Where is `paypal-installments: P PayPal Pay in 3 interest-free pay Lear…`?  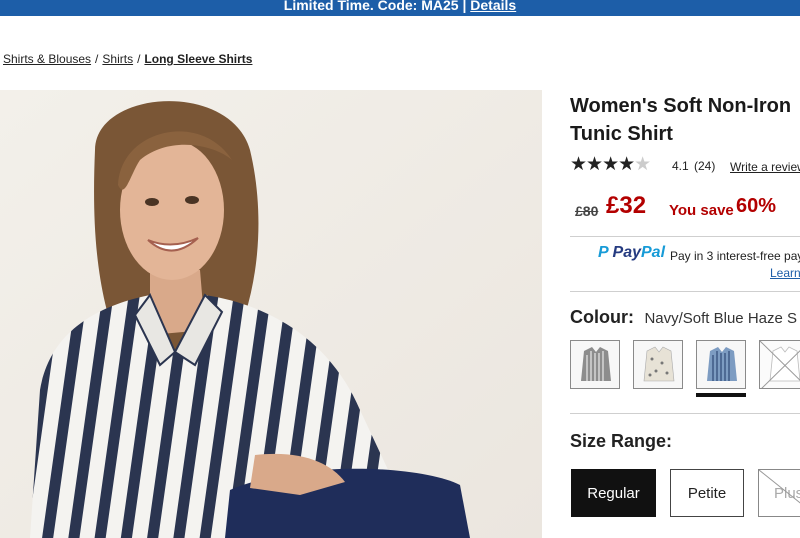
paypal-installments: P PayPal Pay in 3 interest-free pay Lear… is located at coordinates (699, 264).